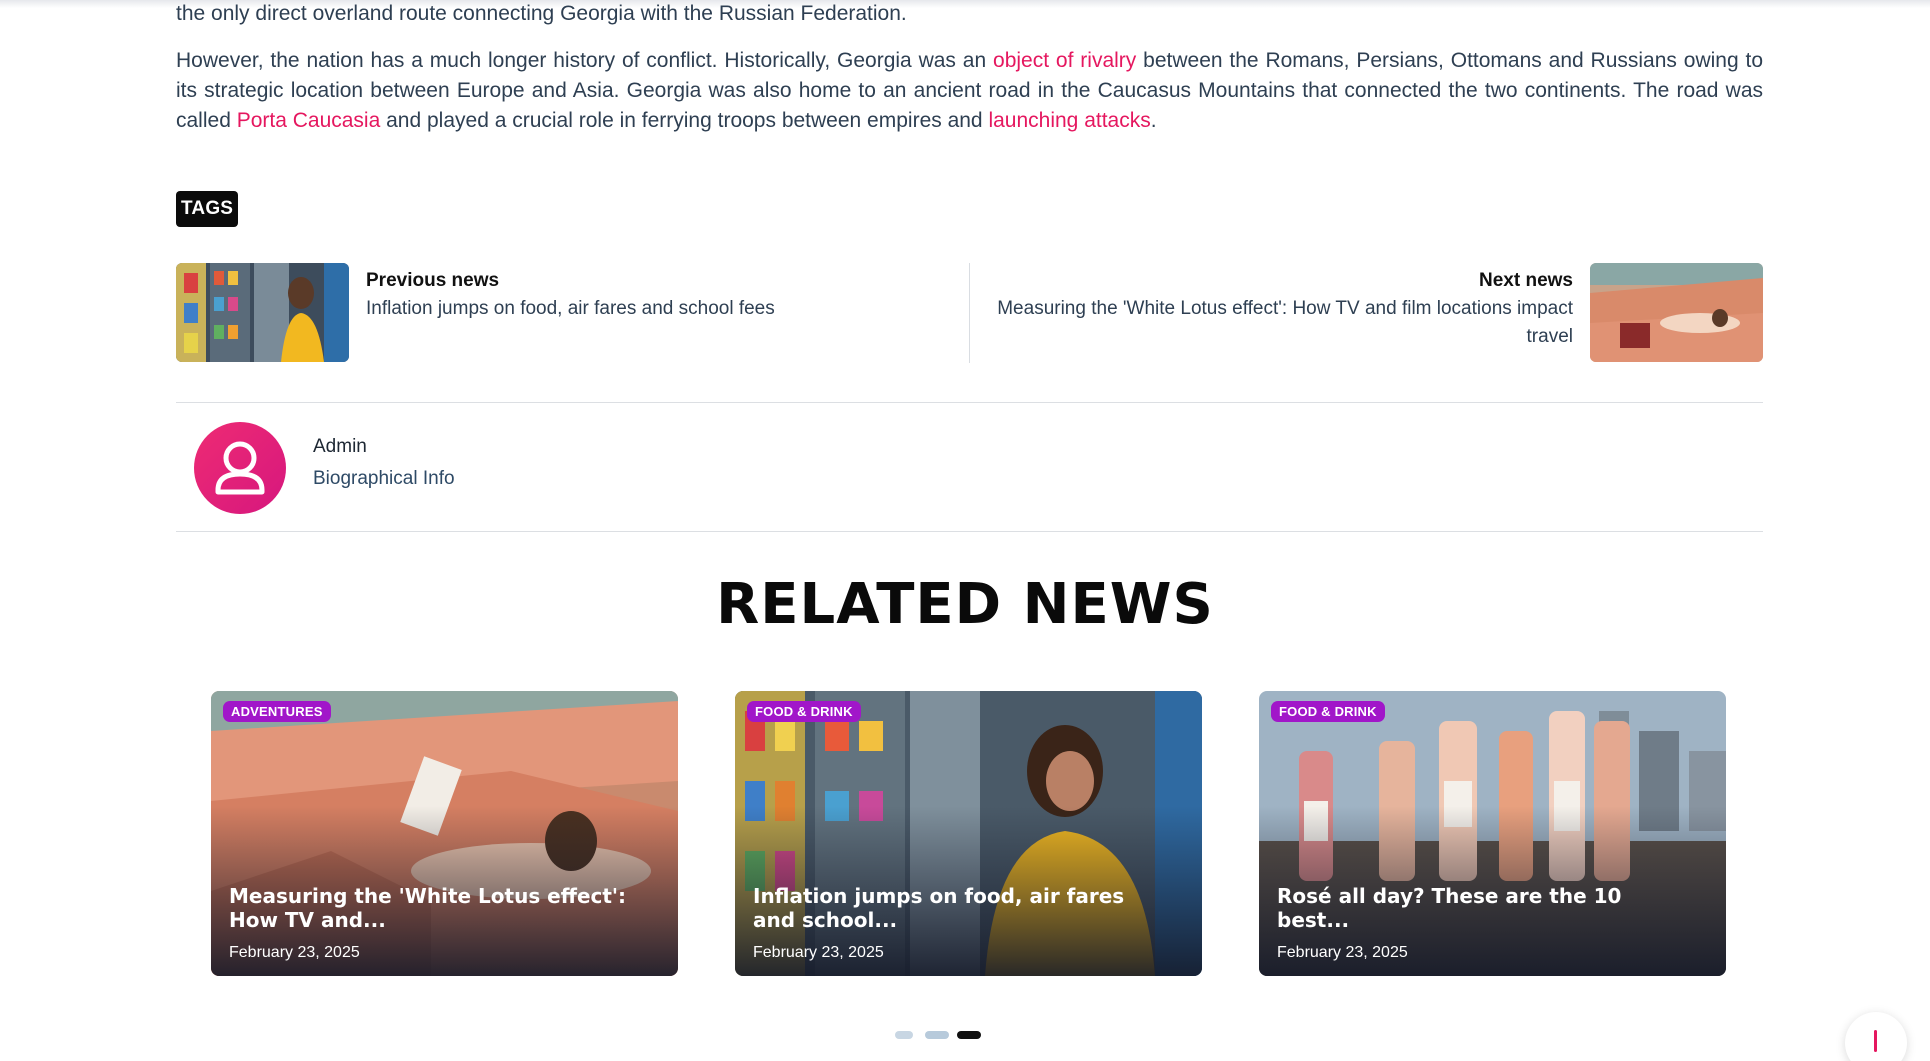 The width and height of the screenshot is (1930, 1061). I want to click on tags-label: TAGS, so click(207, 209).